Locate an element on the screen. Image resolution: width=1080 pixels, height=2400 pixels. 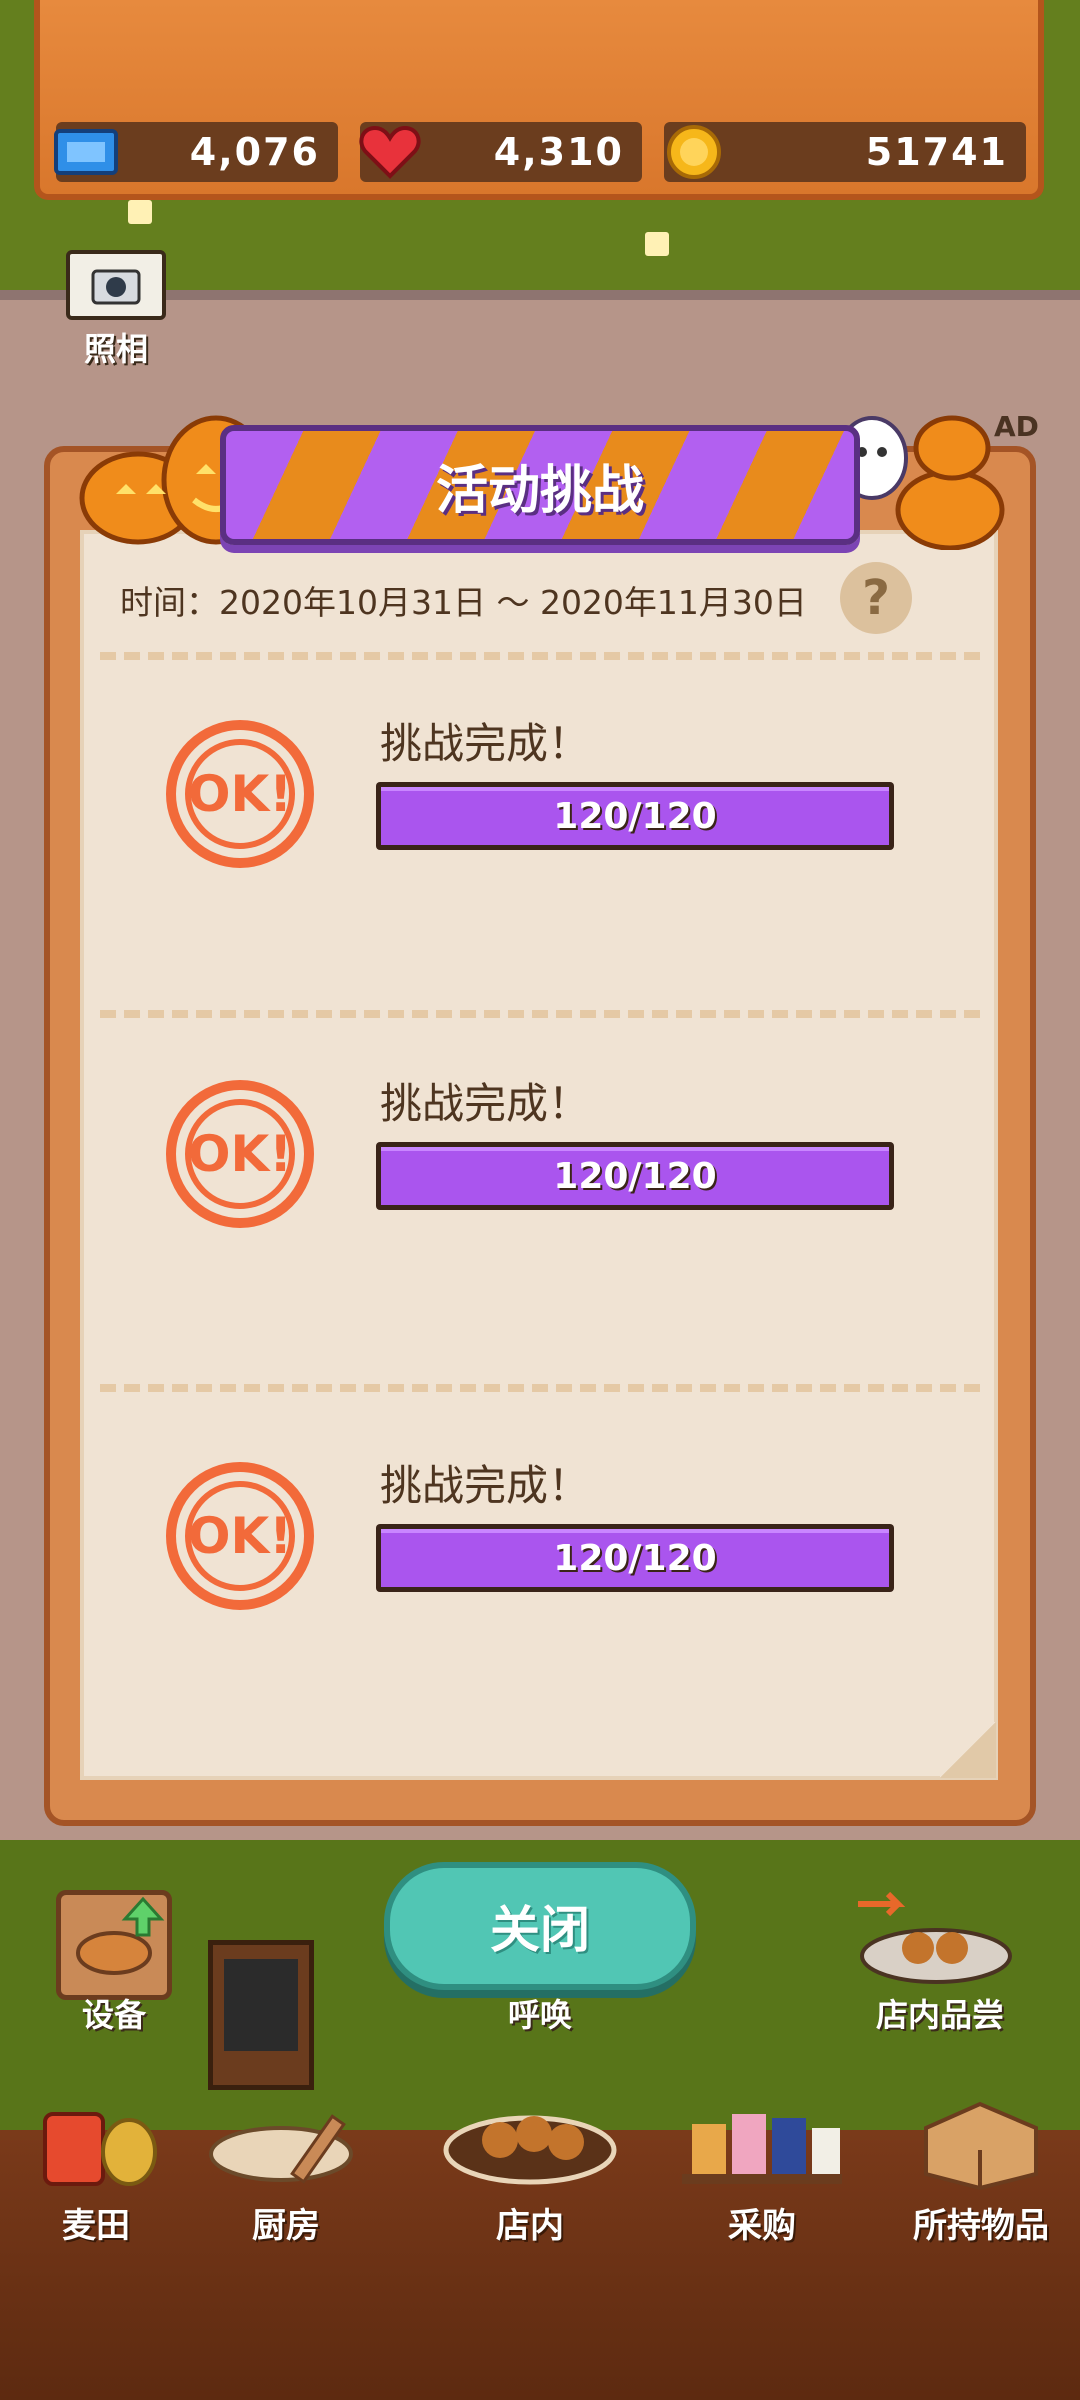
event-title-banner: 活动挑战 is located at coordinates (540, 485).